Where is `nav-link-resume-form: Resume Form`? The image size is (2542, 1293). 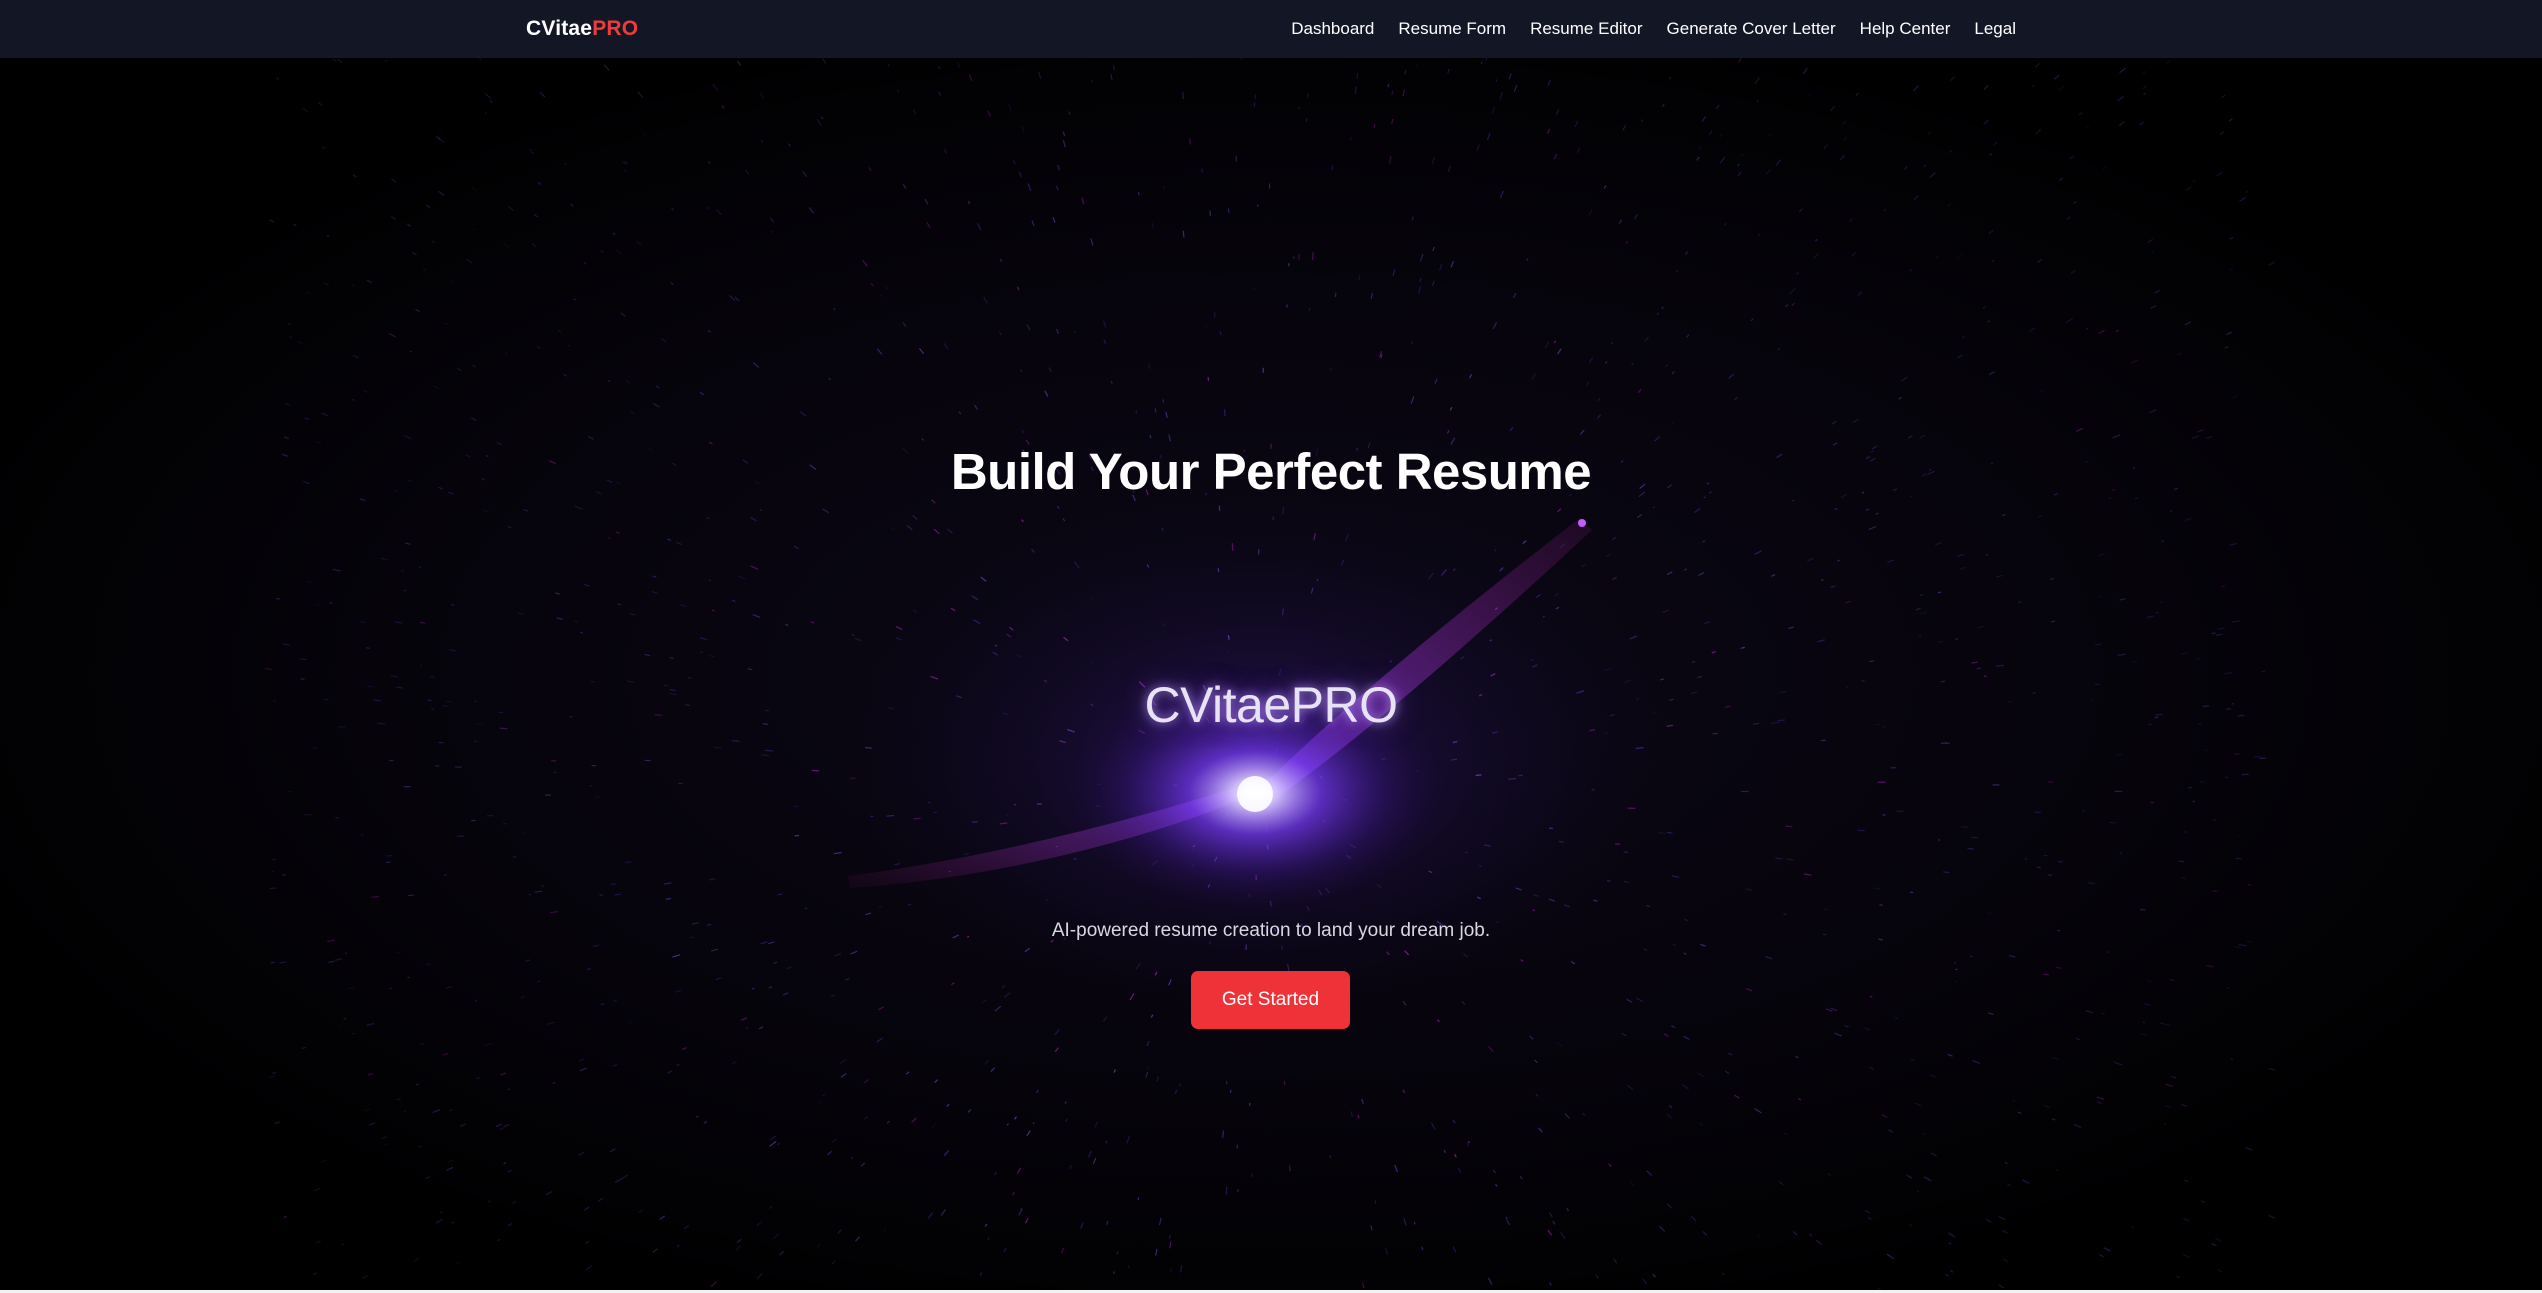 nav-link-resume-form: Resume Form is located at coordinates (1452, 29).